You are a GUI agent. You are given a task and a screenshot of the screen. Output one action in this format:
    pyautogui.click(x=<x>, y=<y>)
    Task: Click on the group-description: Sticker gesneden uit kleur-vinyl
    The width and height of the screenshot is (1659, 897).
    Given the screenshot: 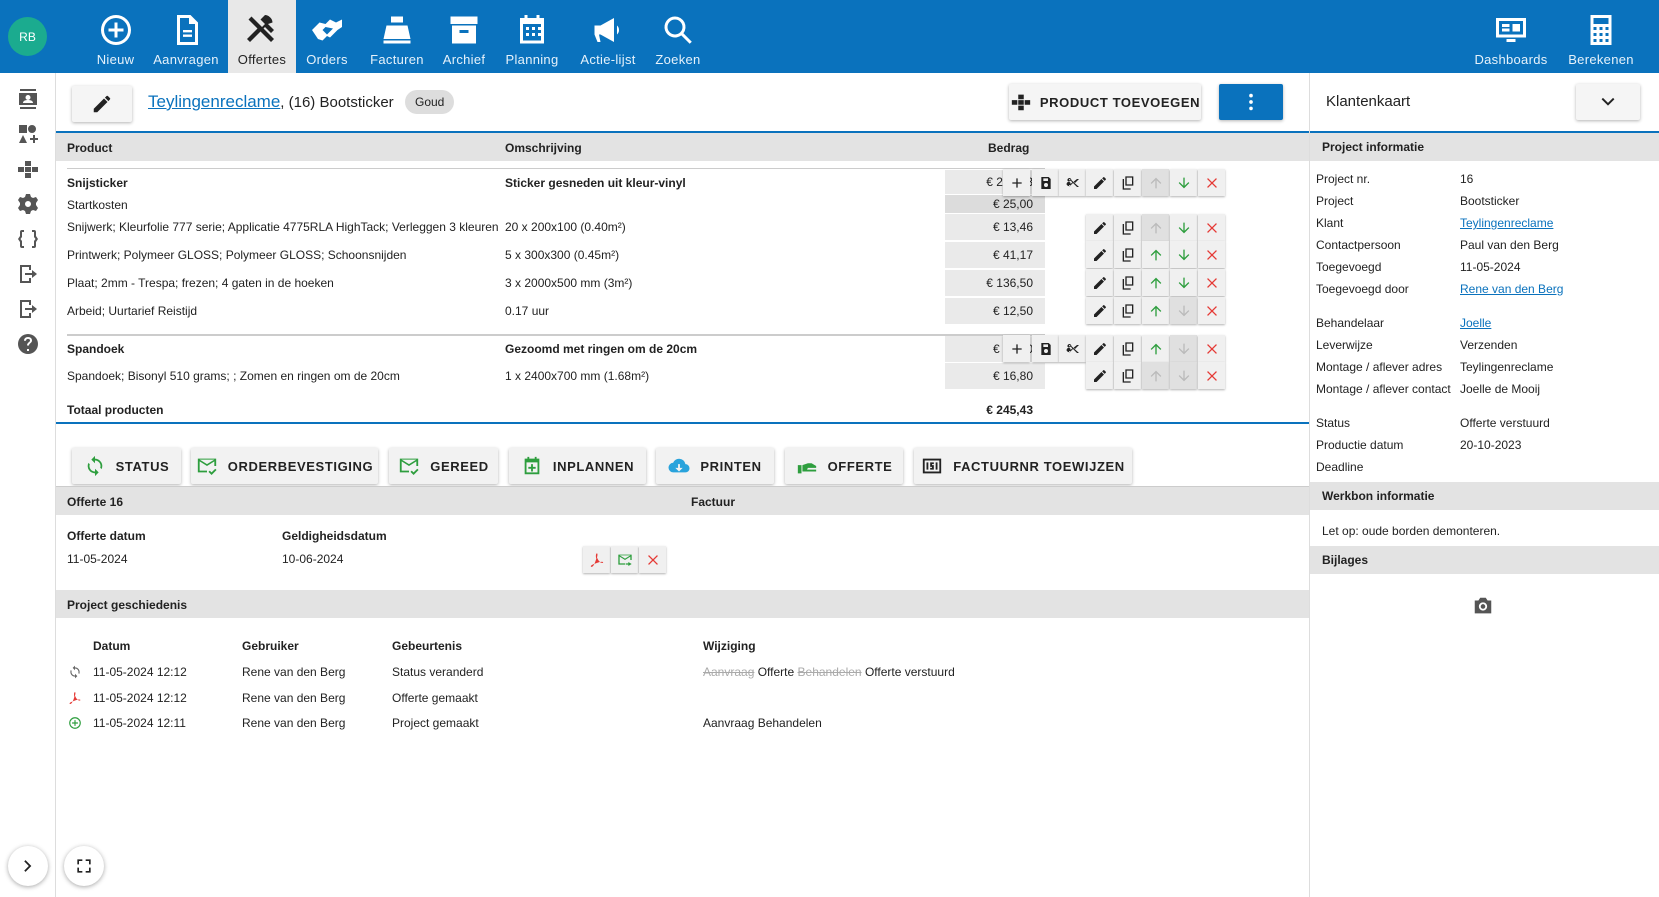 What is the action you would take?
    pyautogui.click(x=595, y=183)
    